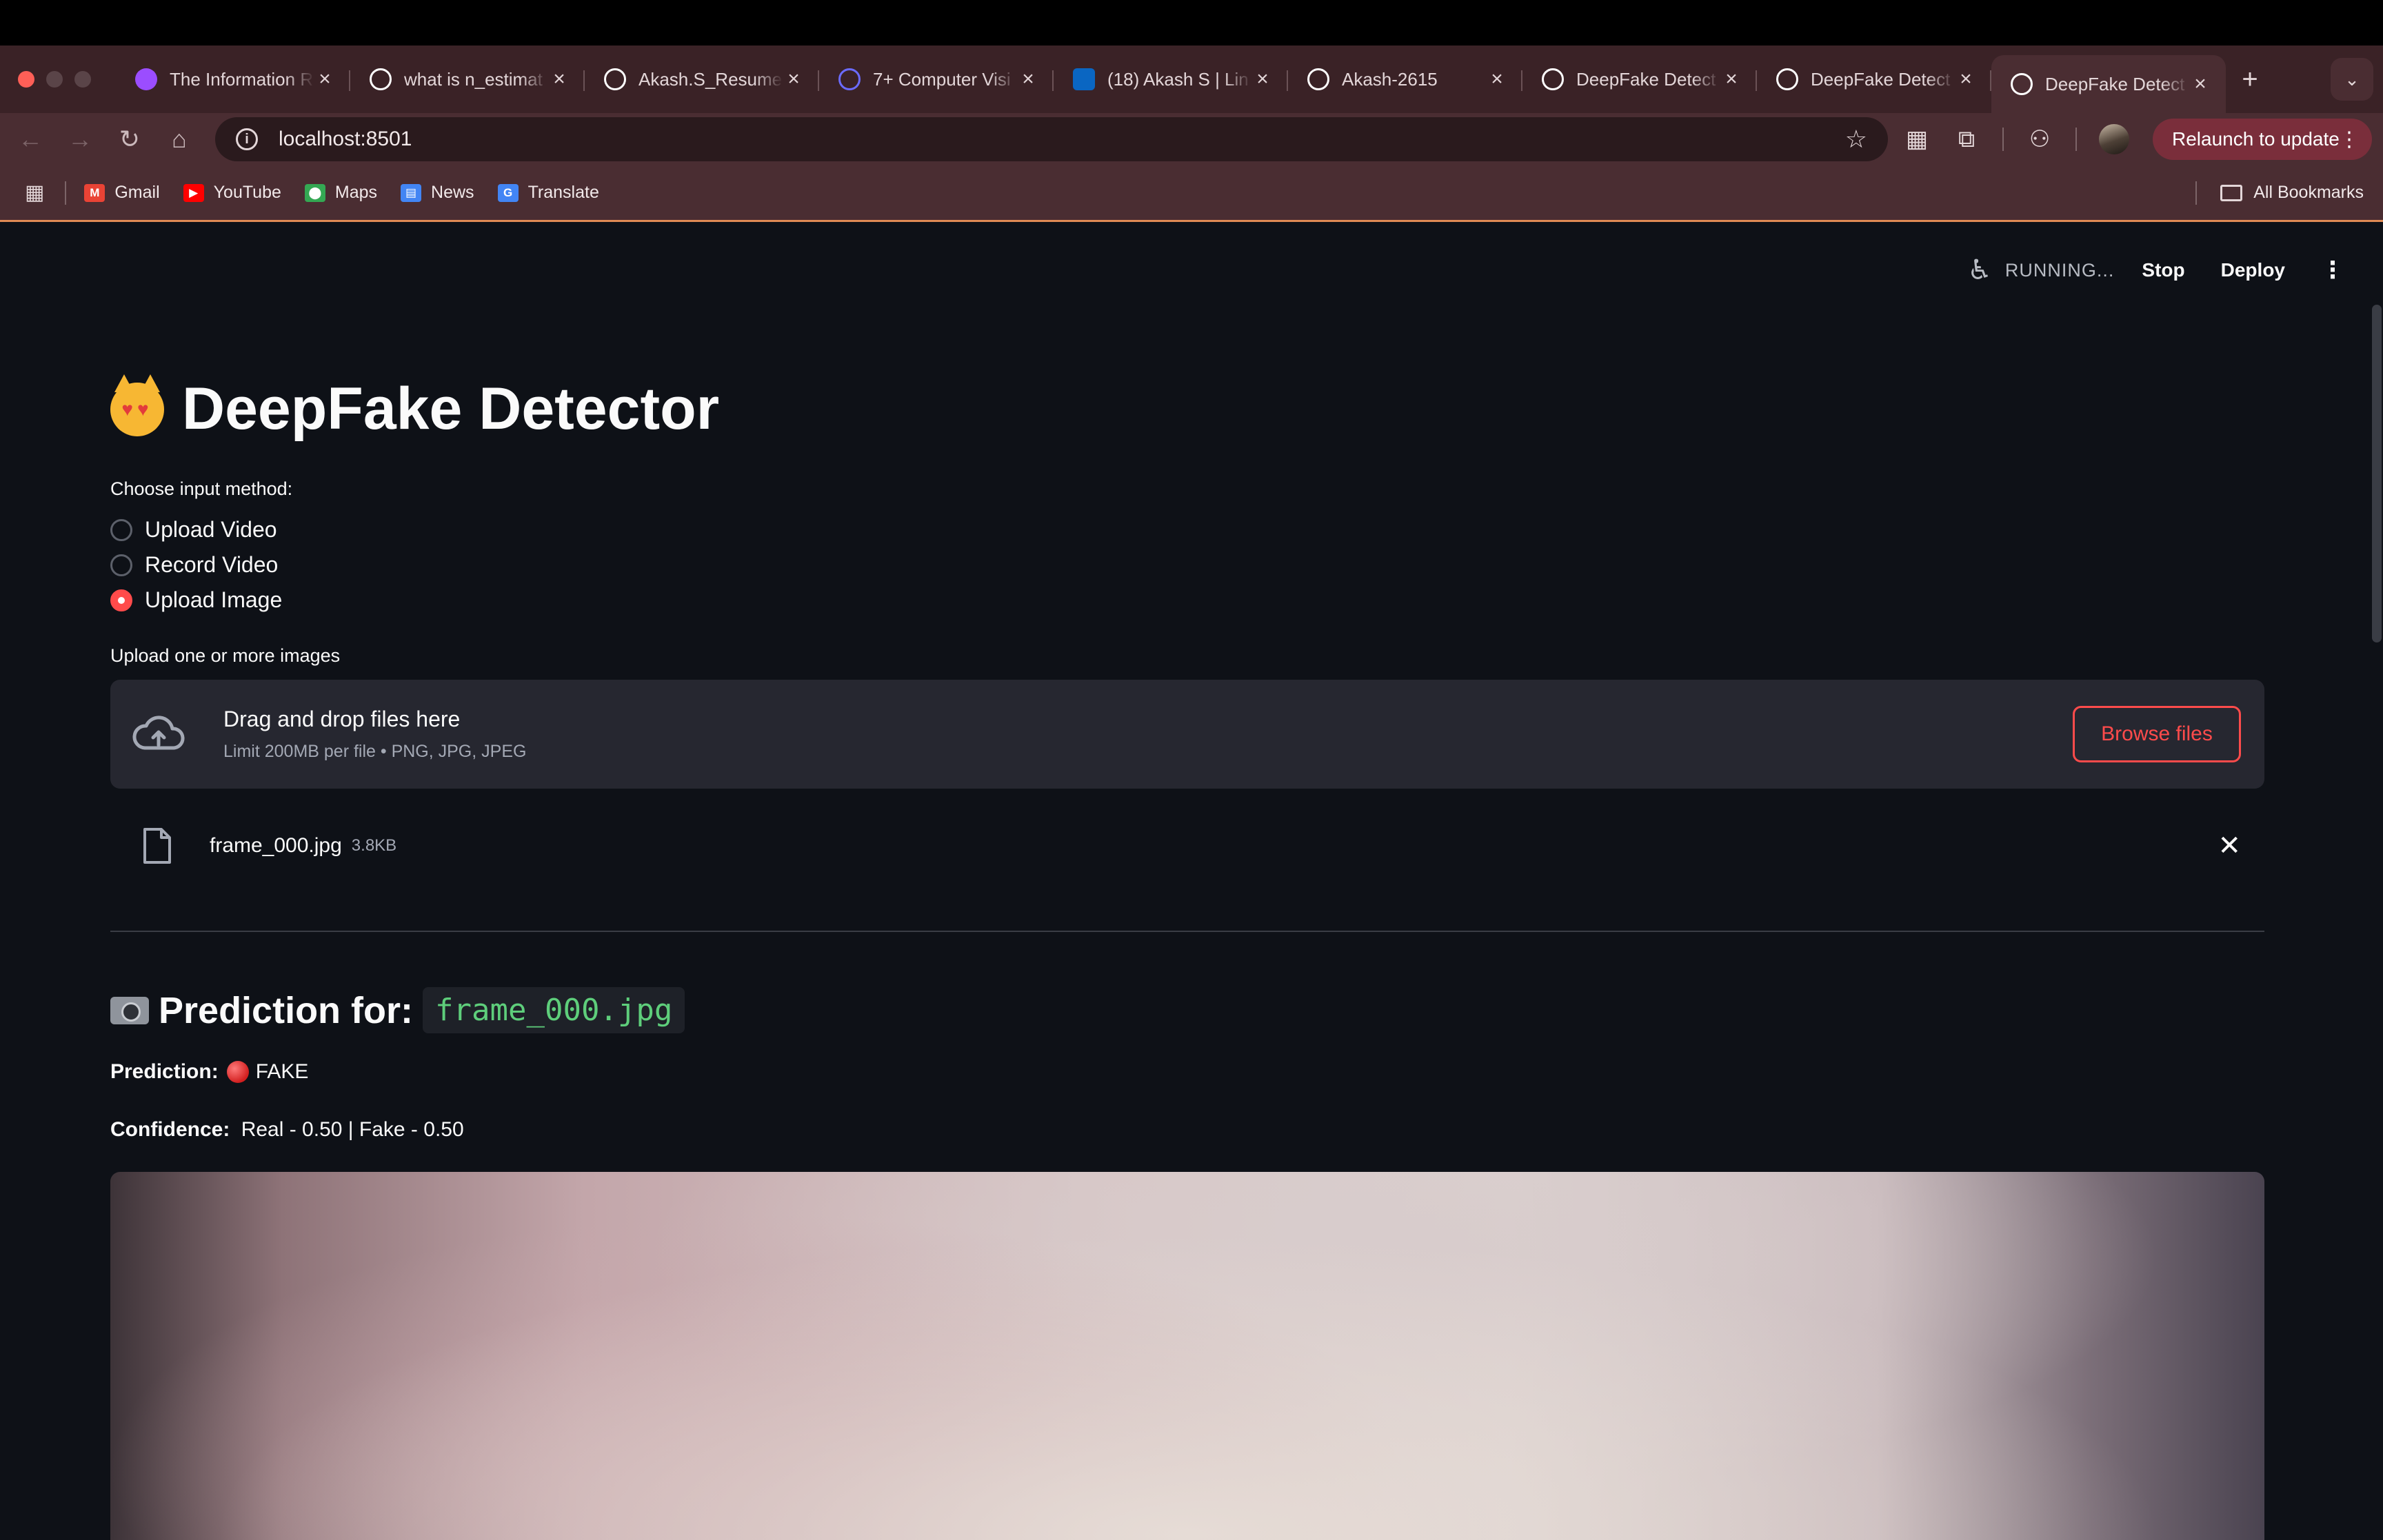  What do you see at coordinates (849, 79) in the screenshot?
I see `globe-icon` at bounding box center [849, 79].